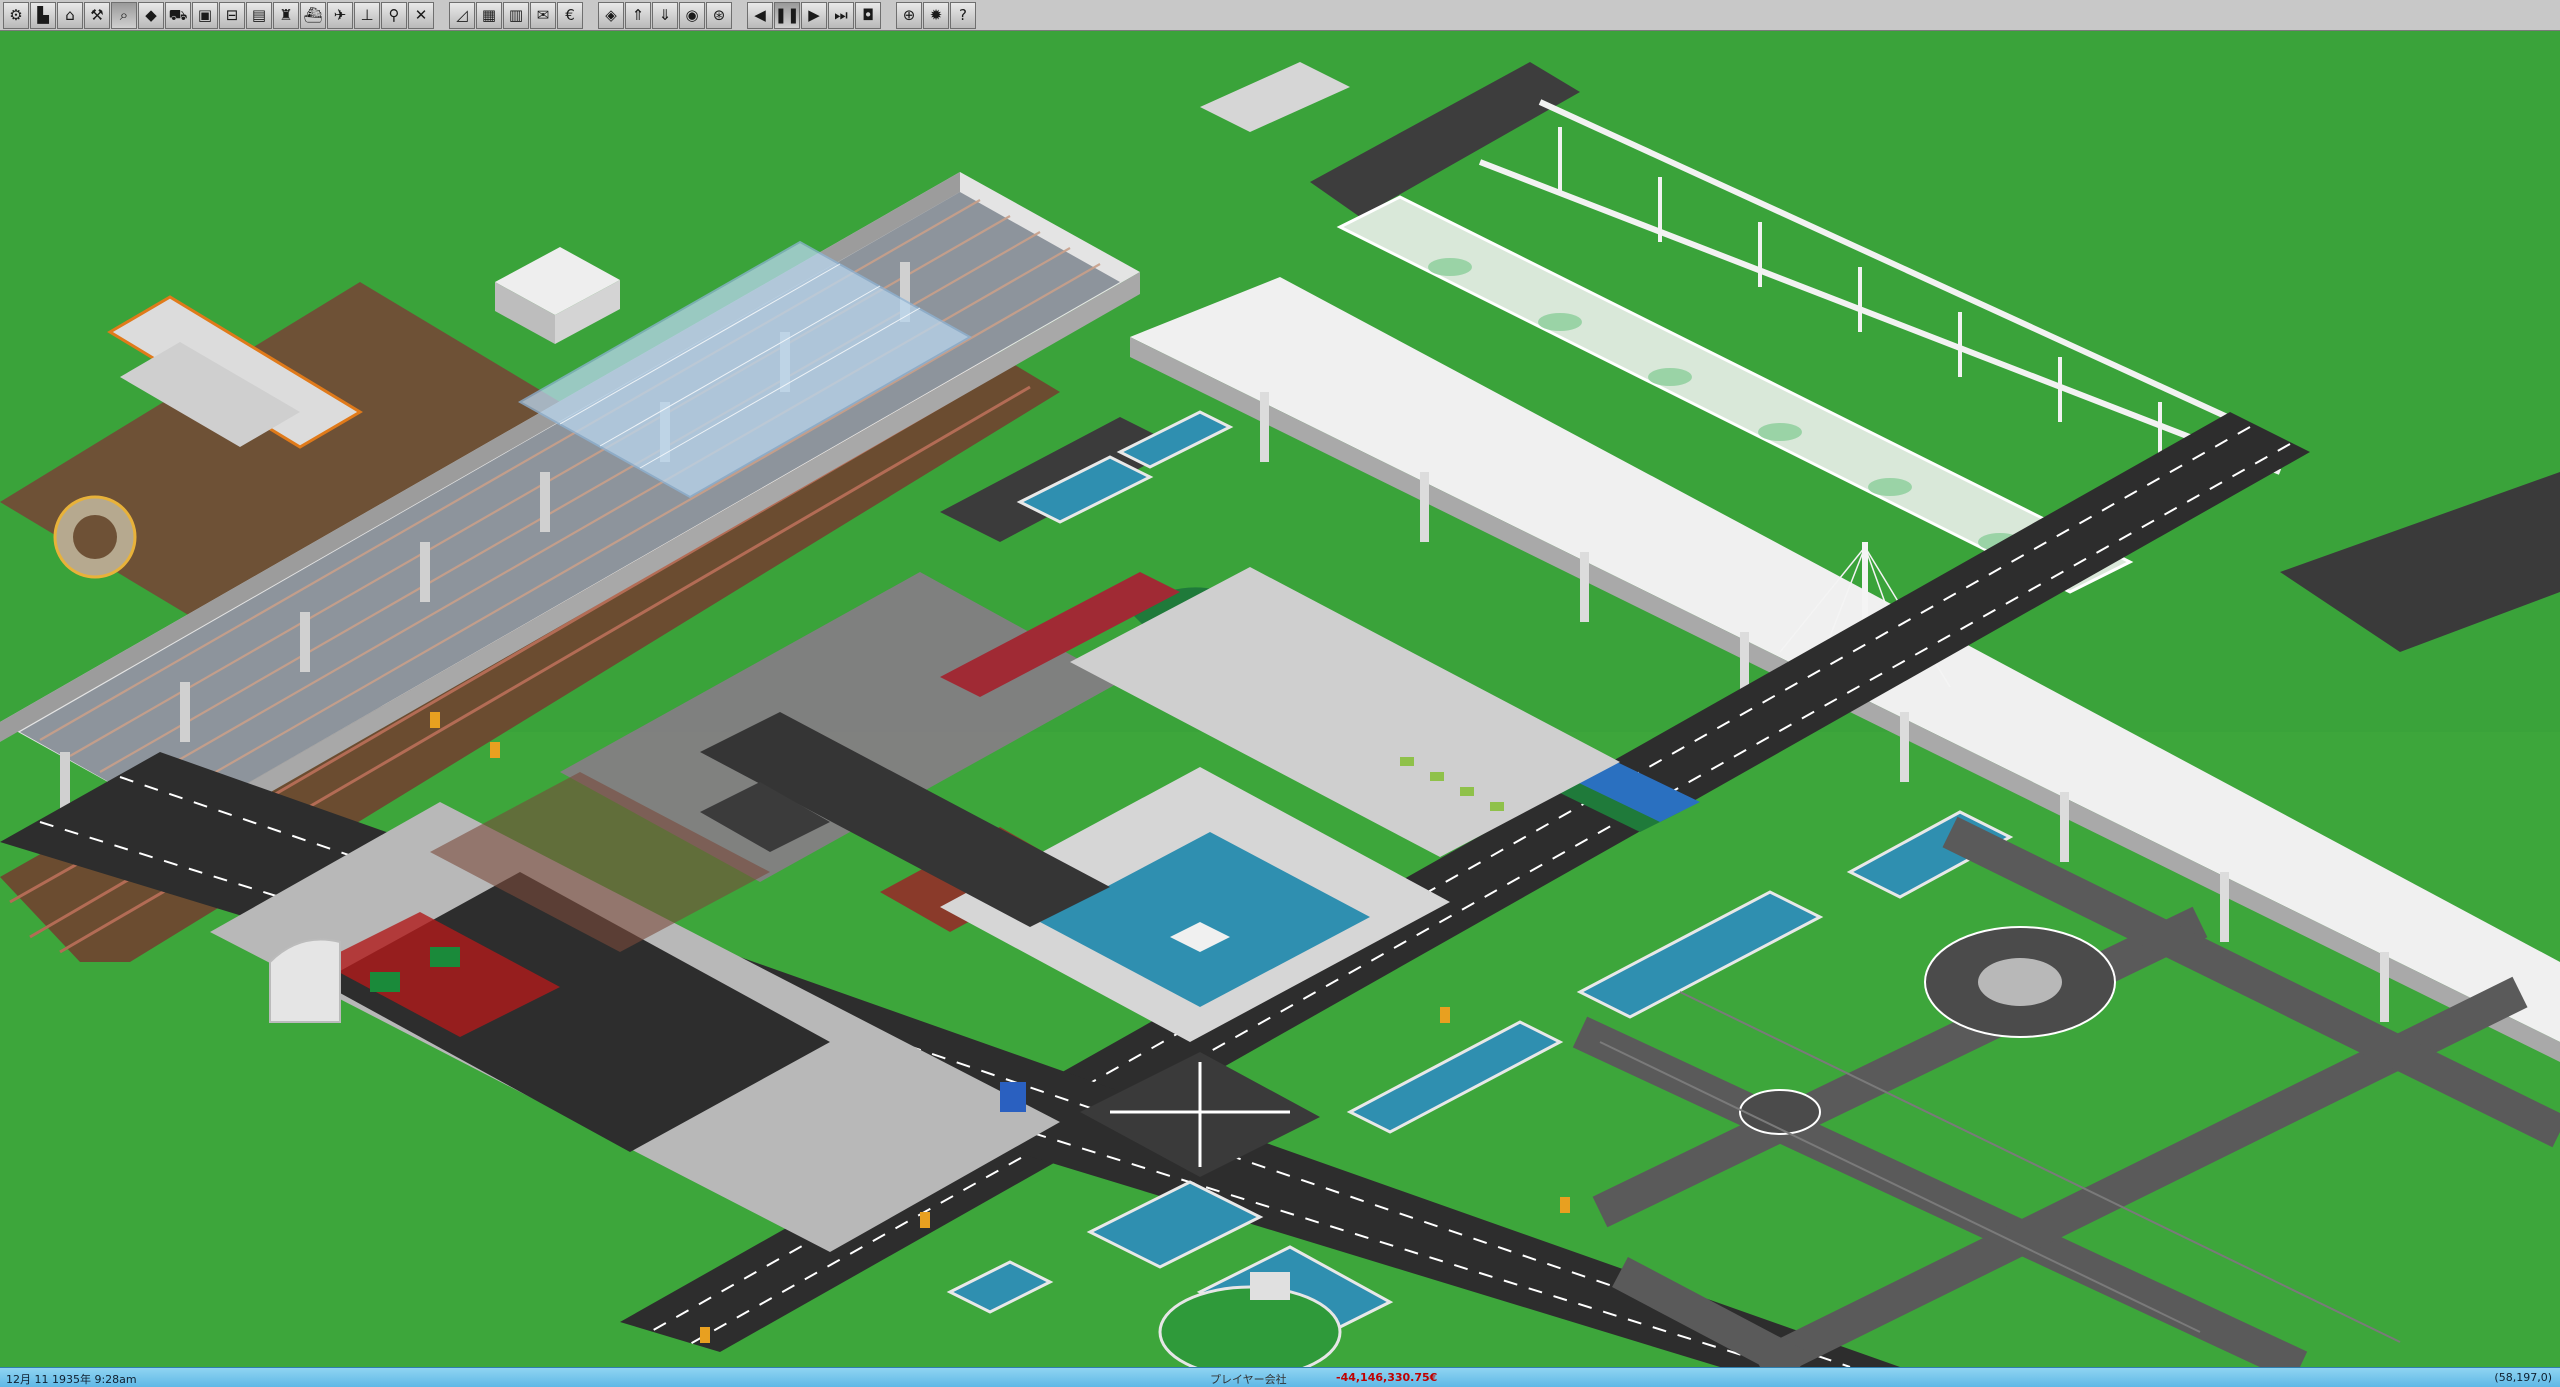 The height and width of the screenshot is (1387, 2560). I want to click on truck-button: ⊟, so click(232, 15).